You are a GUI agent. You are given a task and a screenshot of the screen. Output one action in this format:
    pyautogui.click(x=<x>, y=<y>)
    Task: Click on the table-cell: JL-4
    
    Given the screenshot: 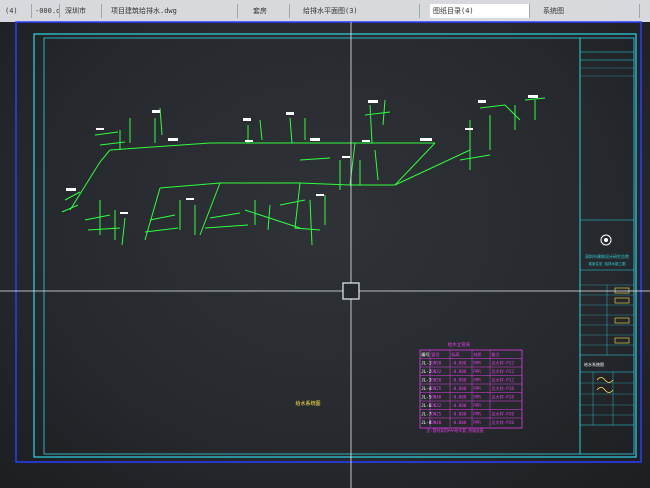 What is the action you would take?
    pyautogui.click(x=426, y=388)
    